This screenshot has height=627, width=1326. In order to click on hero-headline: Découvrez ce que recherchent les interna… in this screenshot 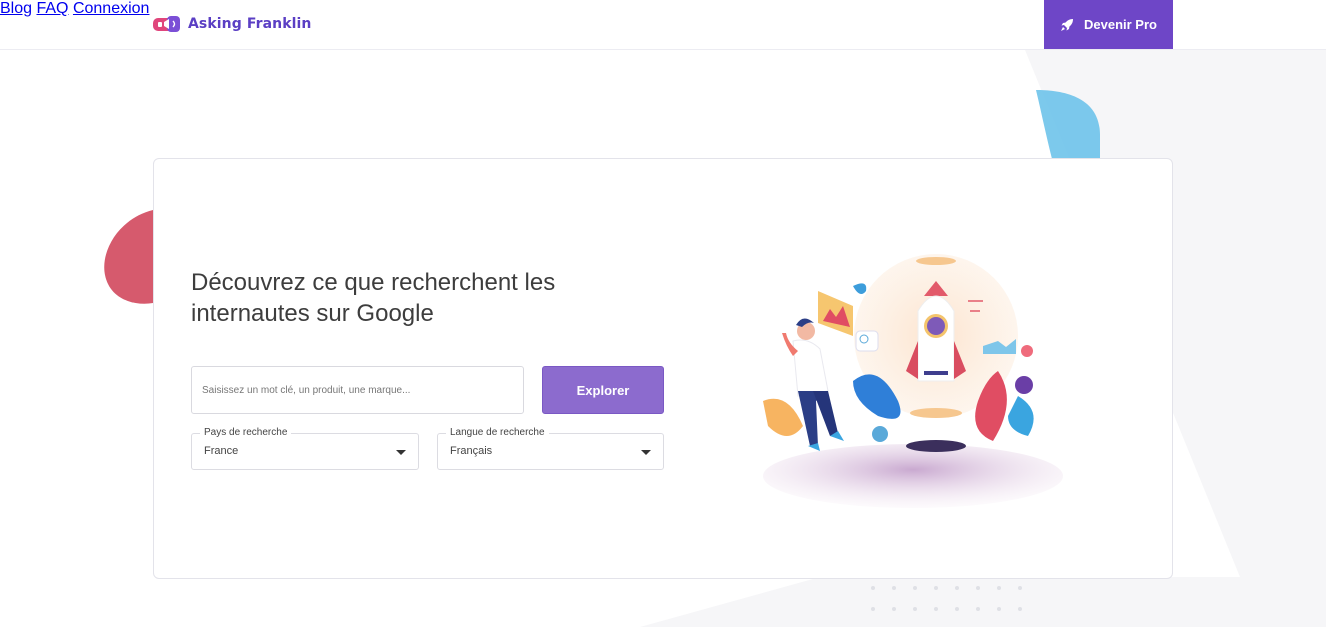, I will do `click(401, 298)`.